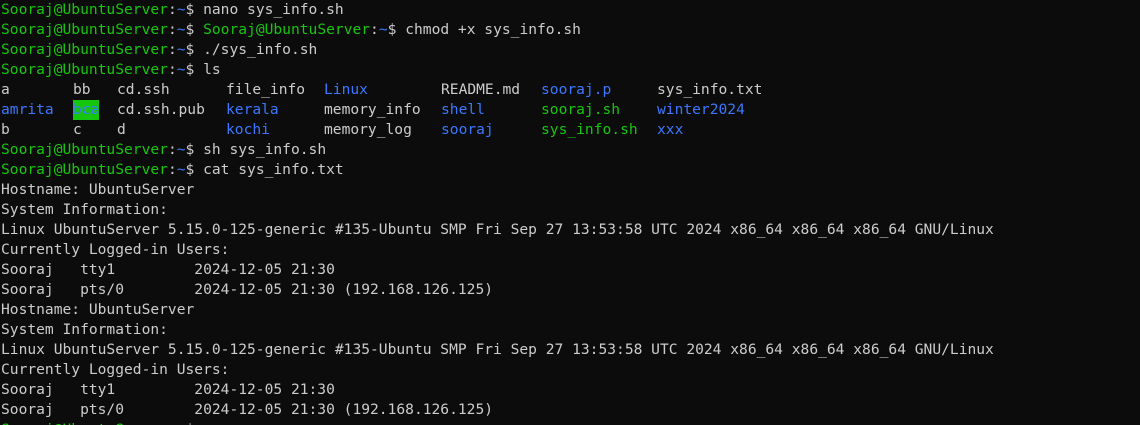  I want to click on ls-entry-file: c, so click(77, 129).